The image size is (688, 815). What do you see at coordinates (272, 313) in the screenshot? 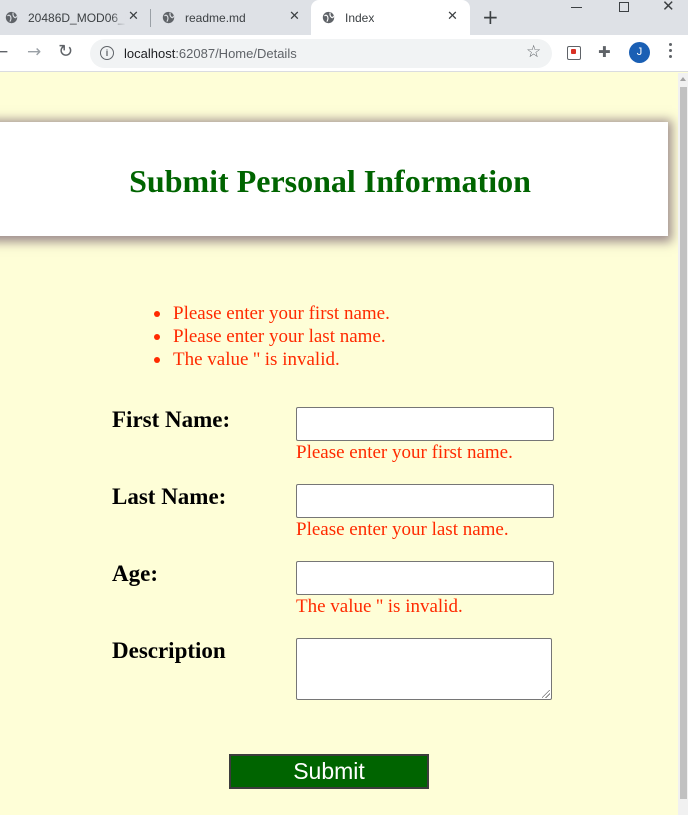
I see `validation-summary-item: Please enter your first name.` at bounding box center [272, 313].